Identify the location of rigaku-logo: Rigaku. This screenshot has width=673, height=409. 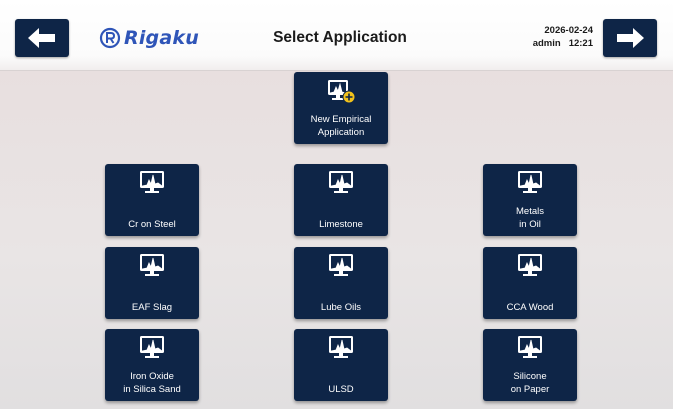
(149, 38).